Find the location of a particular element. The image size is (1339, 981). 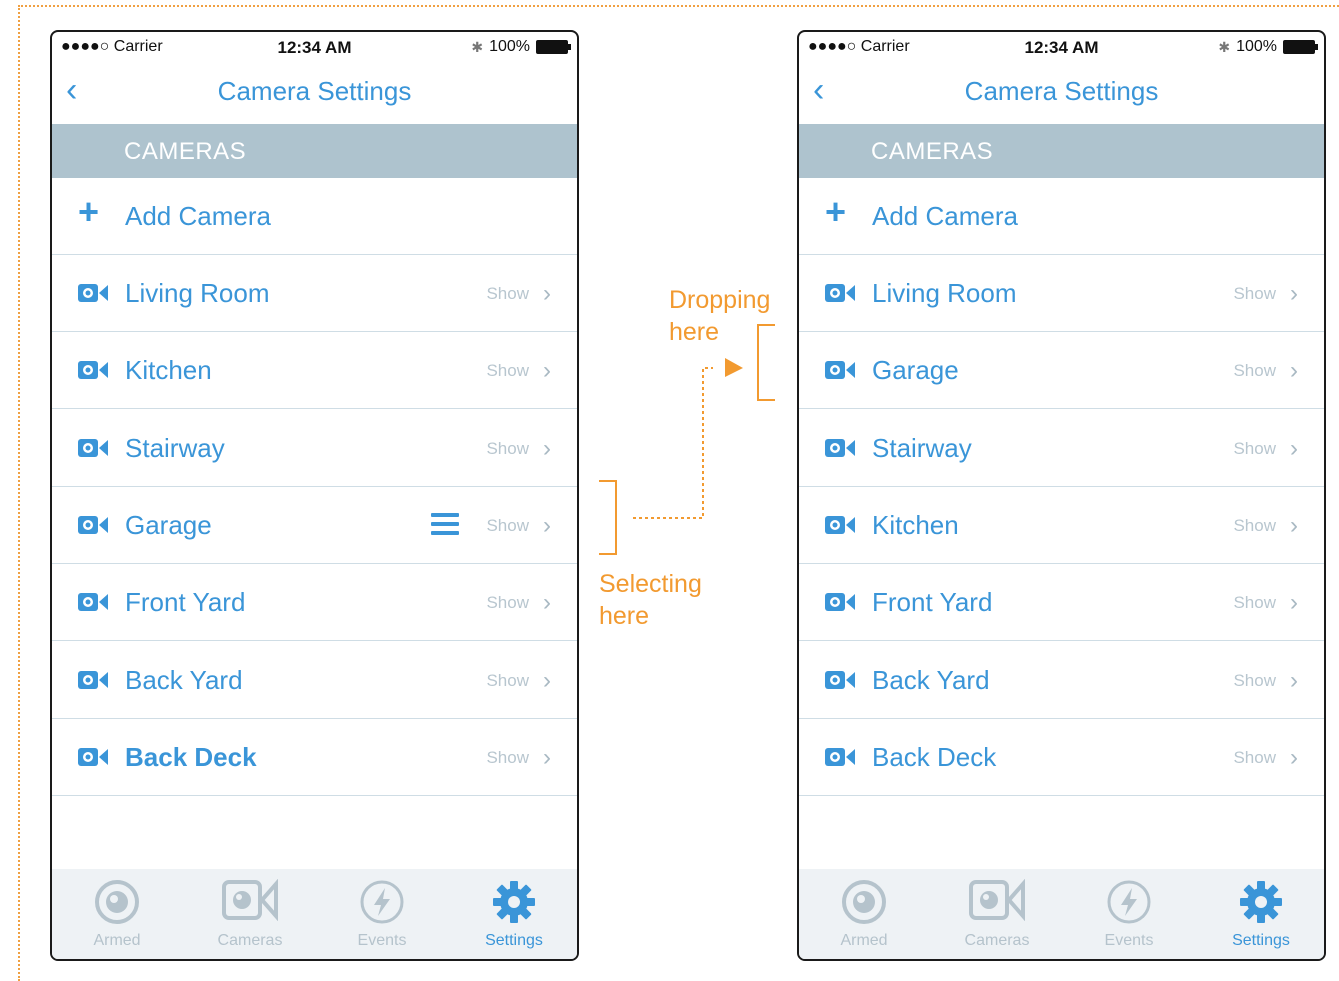

arrow-head-icon is located at coordinates (734, 367).